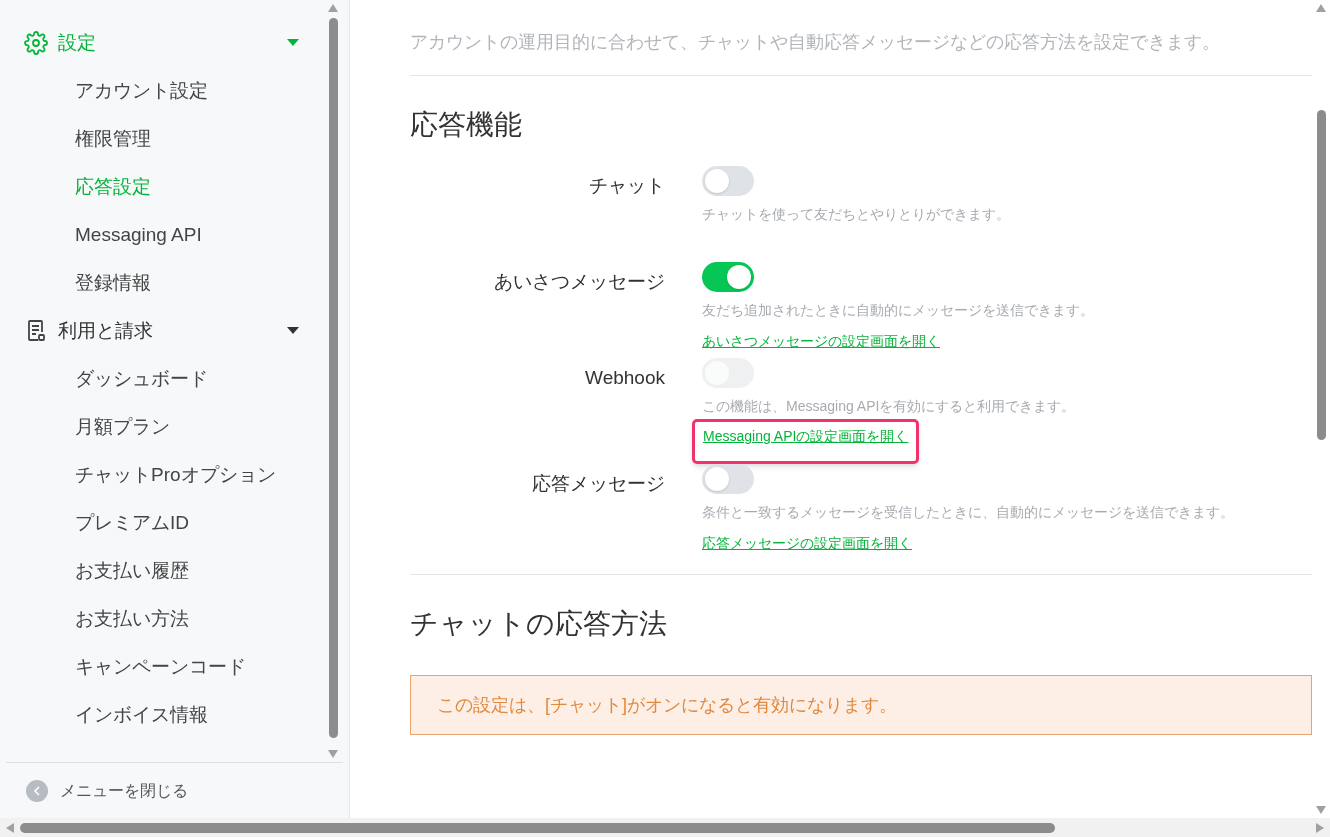 The height and width of the screenshot is (837, 1330). I want to click on notice-banner: この設定は、[チャット]がオンになると有効になります。, so click(861, 705).